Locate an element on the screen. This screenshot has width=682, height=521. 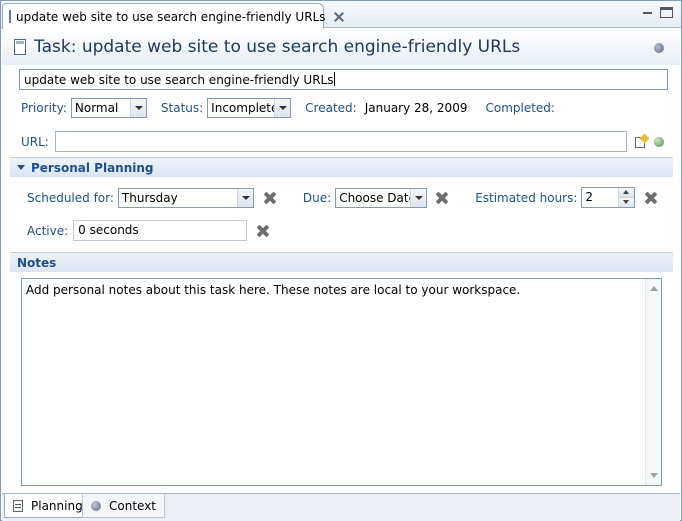
completed-label: Completed: is located at coordinates (520, 108).